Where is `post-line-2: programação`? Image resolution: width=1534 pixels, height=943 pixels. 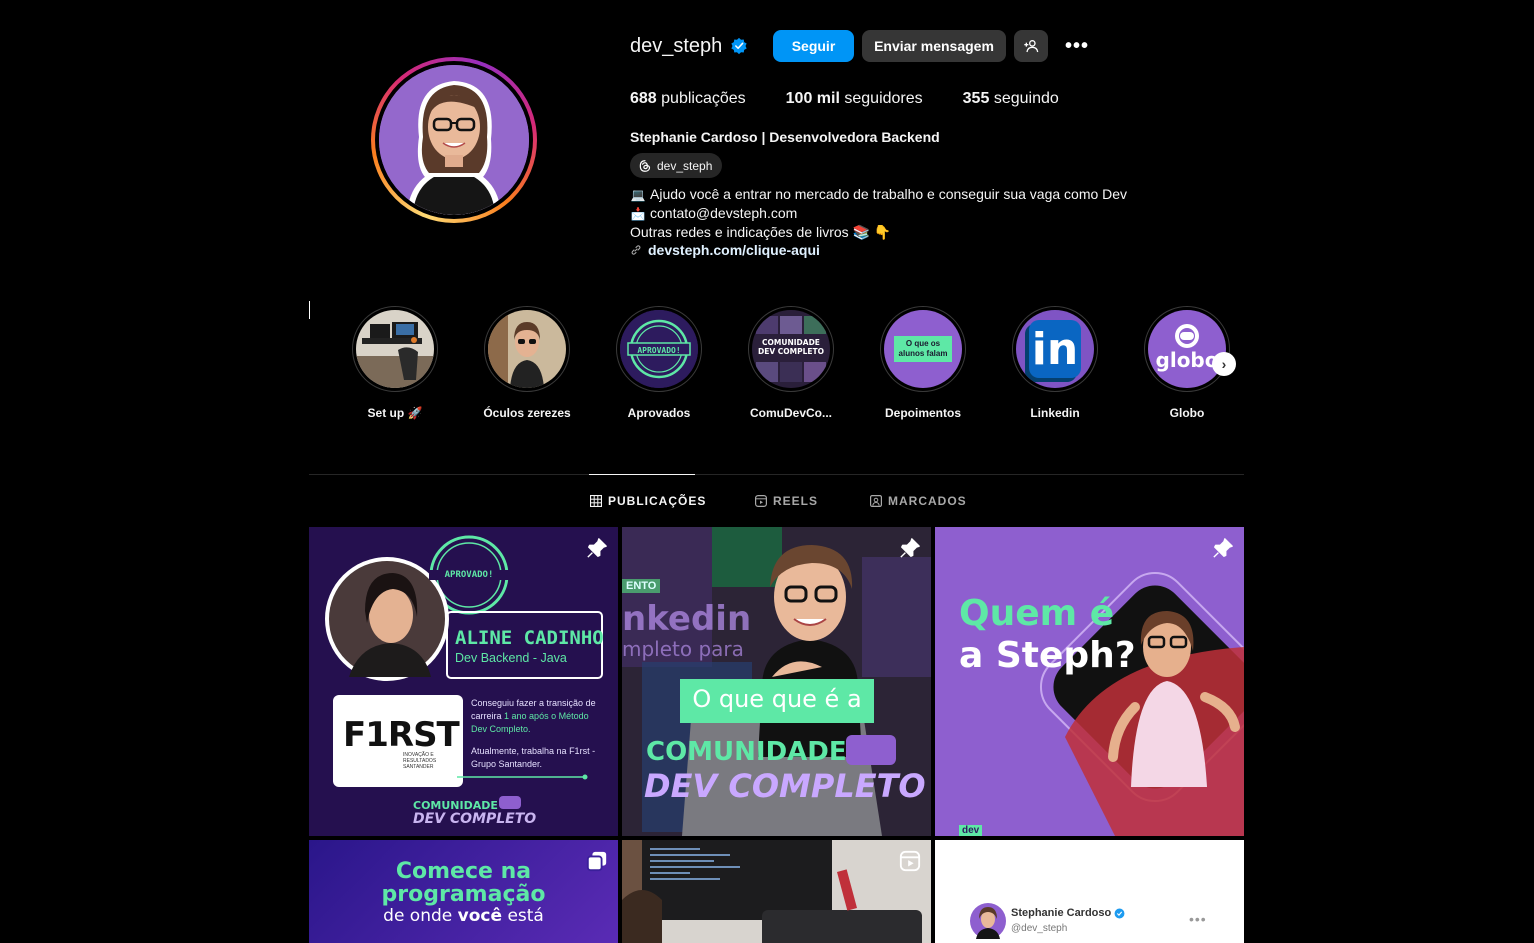
post-line-2: programação is located at coordinates (463, 894).